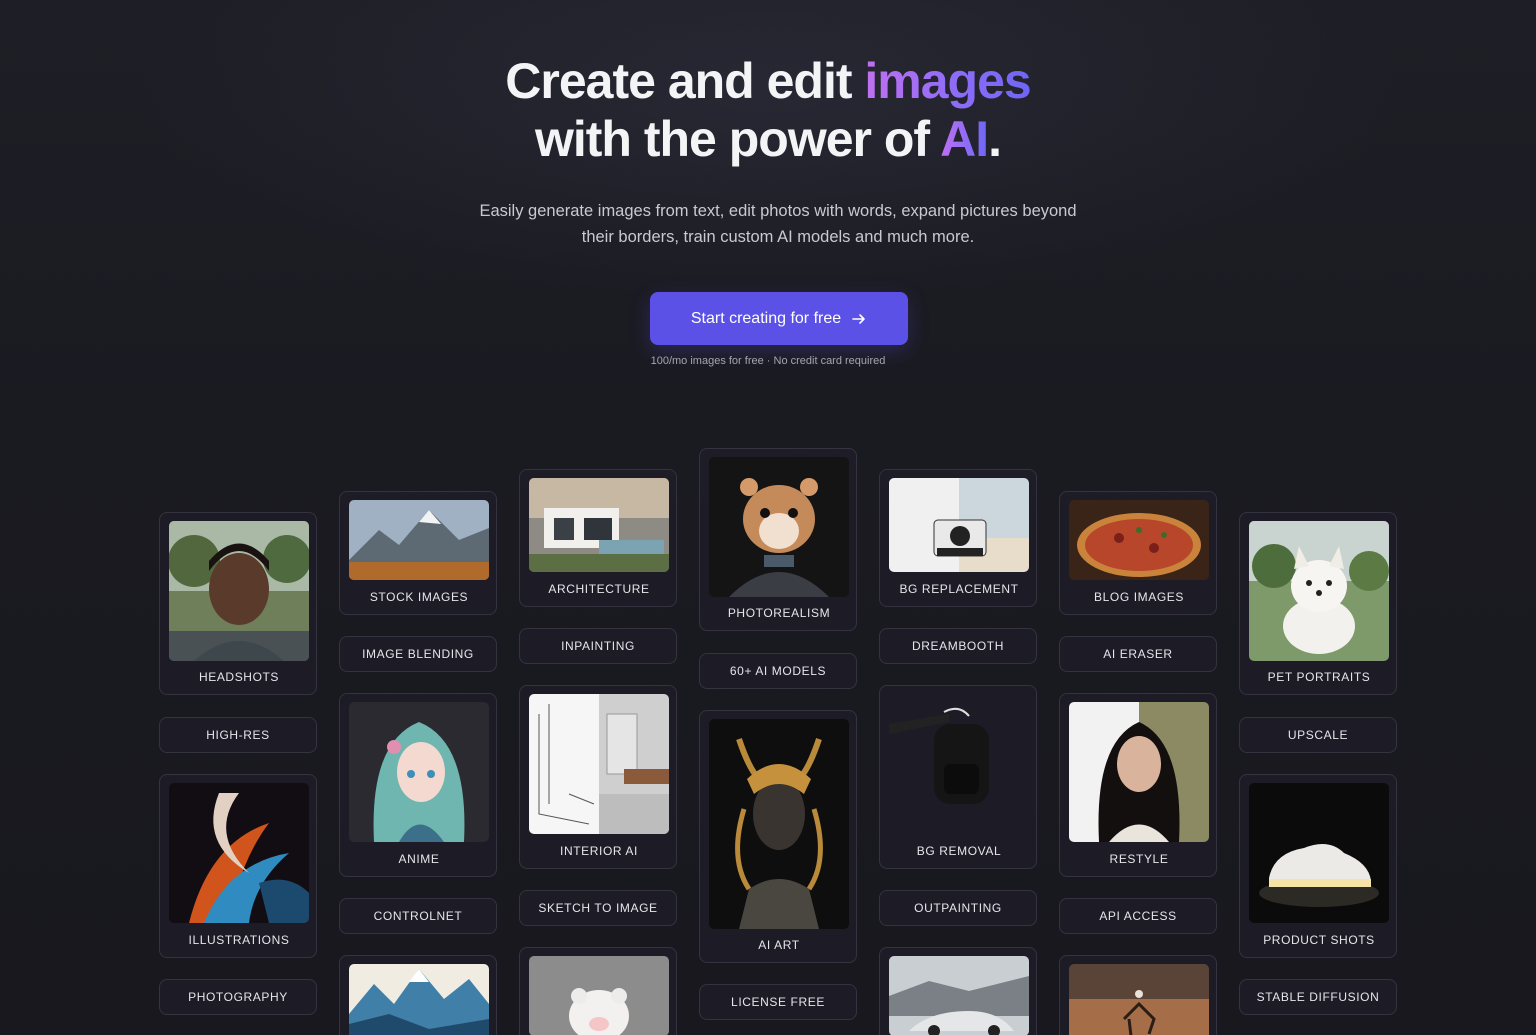 This screenshot has height=1035, width=1536. Describe the element at coordinates (1319, 677) in the screenshot. I see `feature-label: PET PORTRAITS` at that location.